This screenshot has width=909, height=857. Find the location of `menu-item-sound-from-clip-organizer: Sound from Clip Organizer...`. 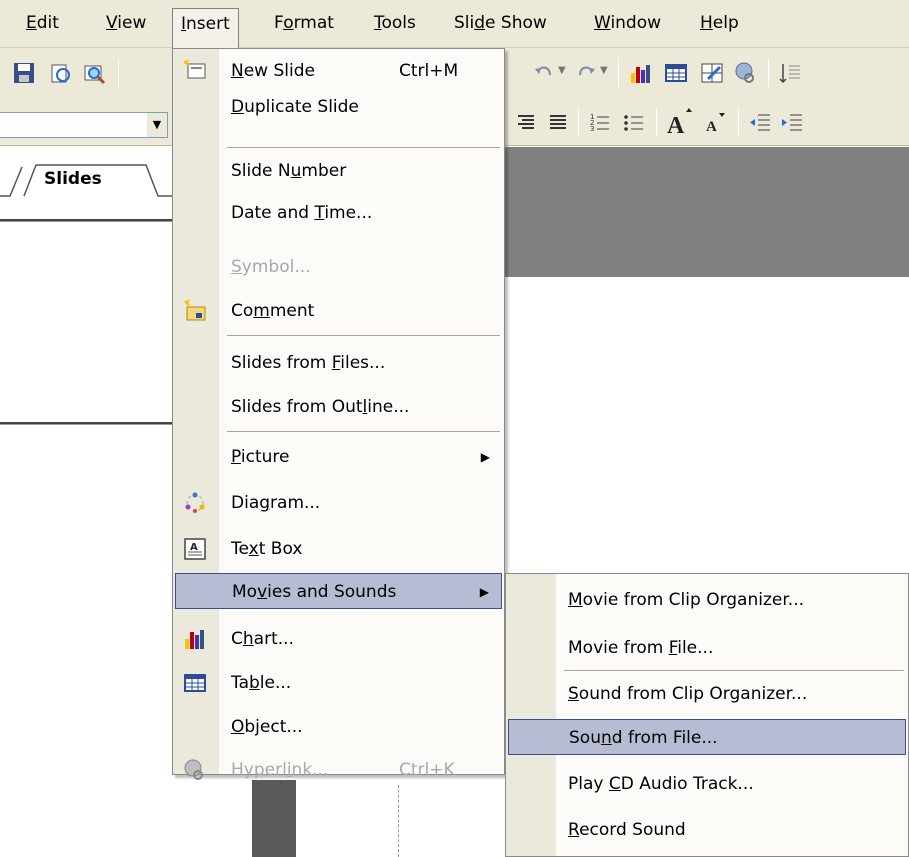

menu-item-sound-from-clip-organizer: Sound from Clip Organizer... is located at coordinates (707, 694).